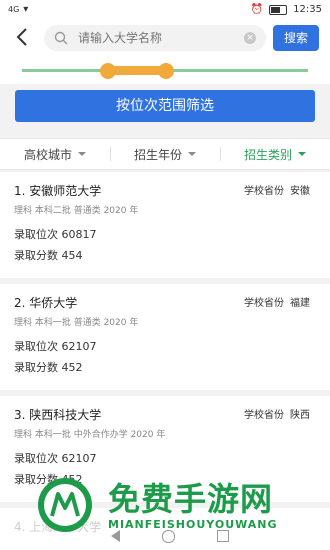 The image size is (330, 550). I want to click on tab-city: 高校城市, so click(55, 154).